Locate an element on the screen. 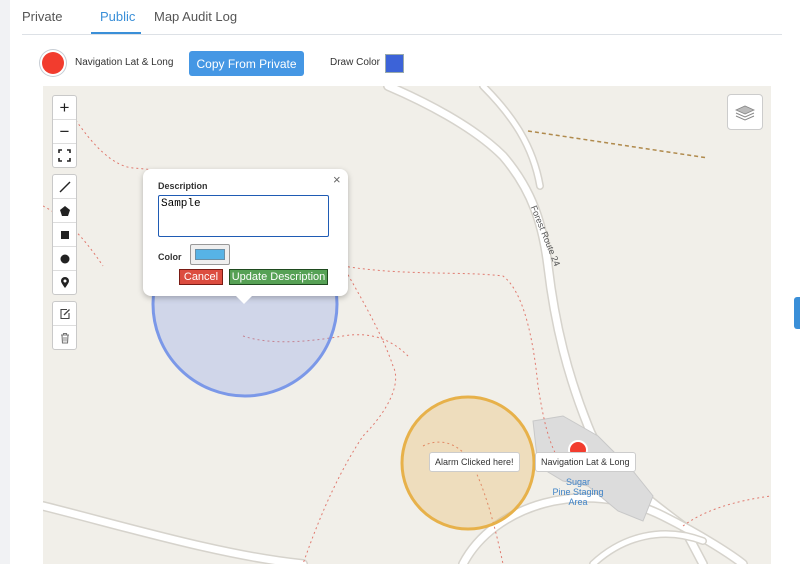  delete-layers-button is located at coordinates (64, 337).